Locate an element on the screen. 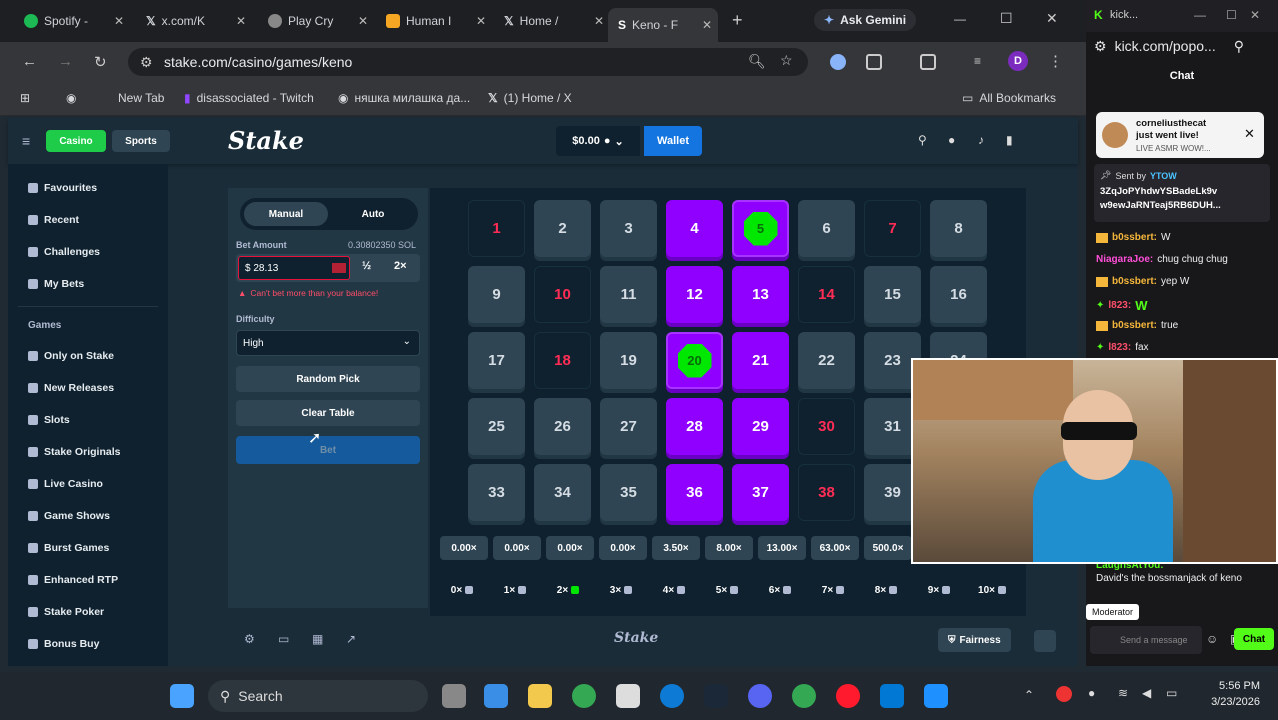  keno-tile: 16 is located at coordinates (958, 294).